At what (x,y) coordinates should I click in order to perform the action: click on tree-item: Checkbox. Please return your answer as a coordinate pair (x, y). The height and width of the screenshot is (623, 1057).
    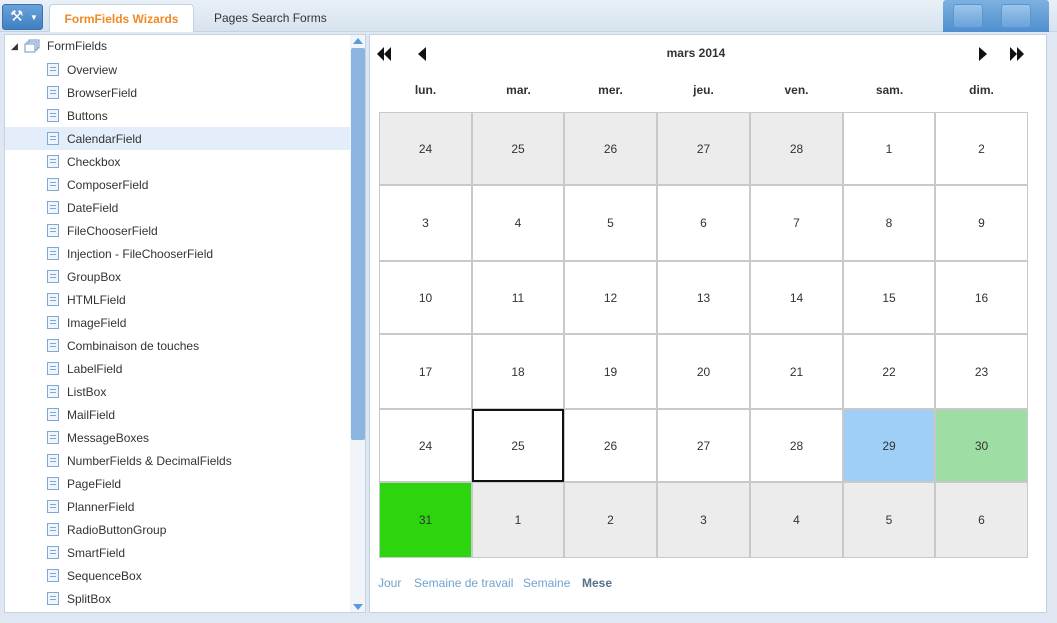
    Looking at the image, I should click on (177, 161).